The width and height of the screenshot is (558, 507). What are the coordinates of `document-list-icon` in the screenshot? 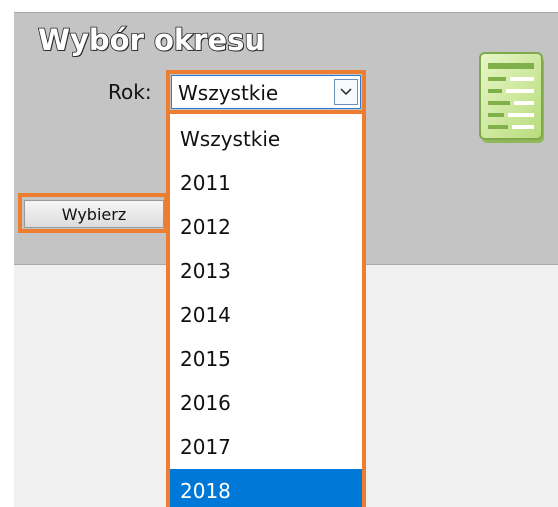 It's located at (511, 97).